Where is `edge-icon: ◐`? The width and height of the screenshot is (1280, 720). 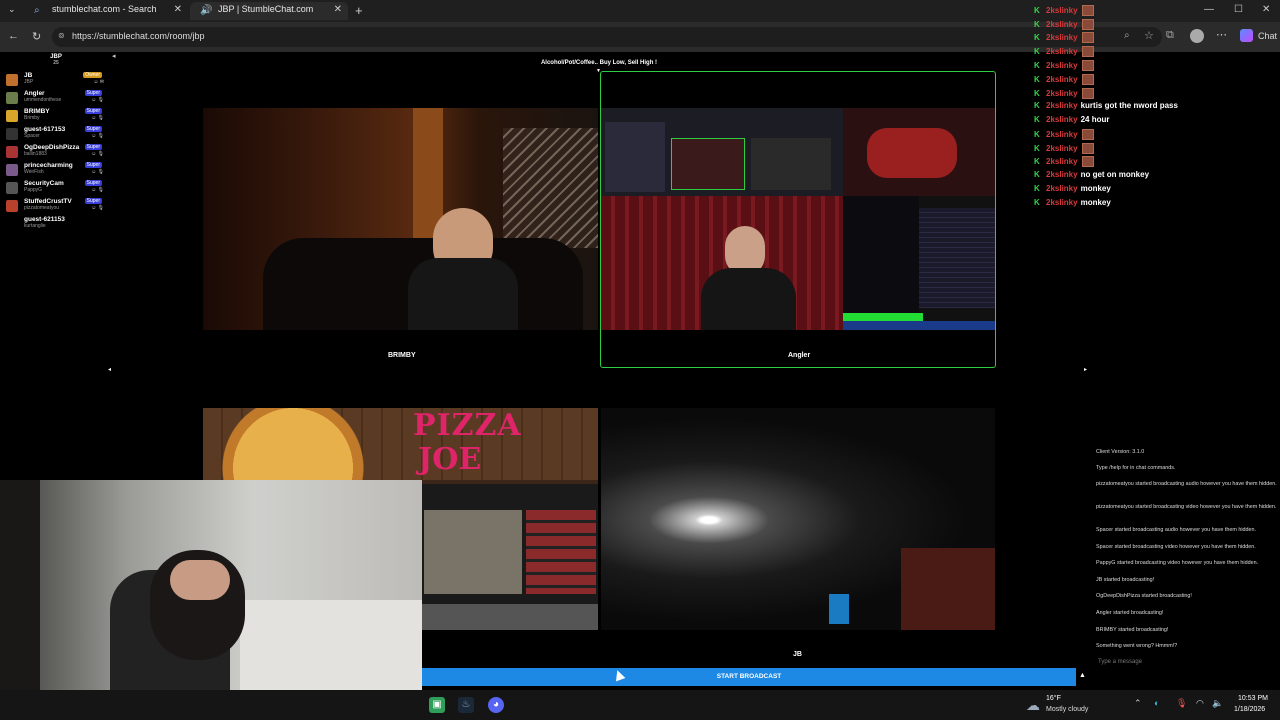
edge-icon: ◐ is located at coordinates (1156, 703).